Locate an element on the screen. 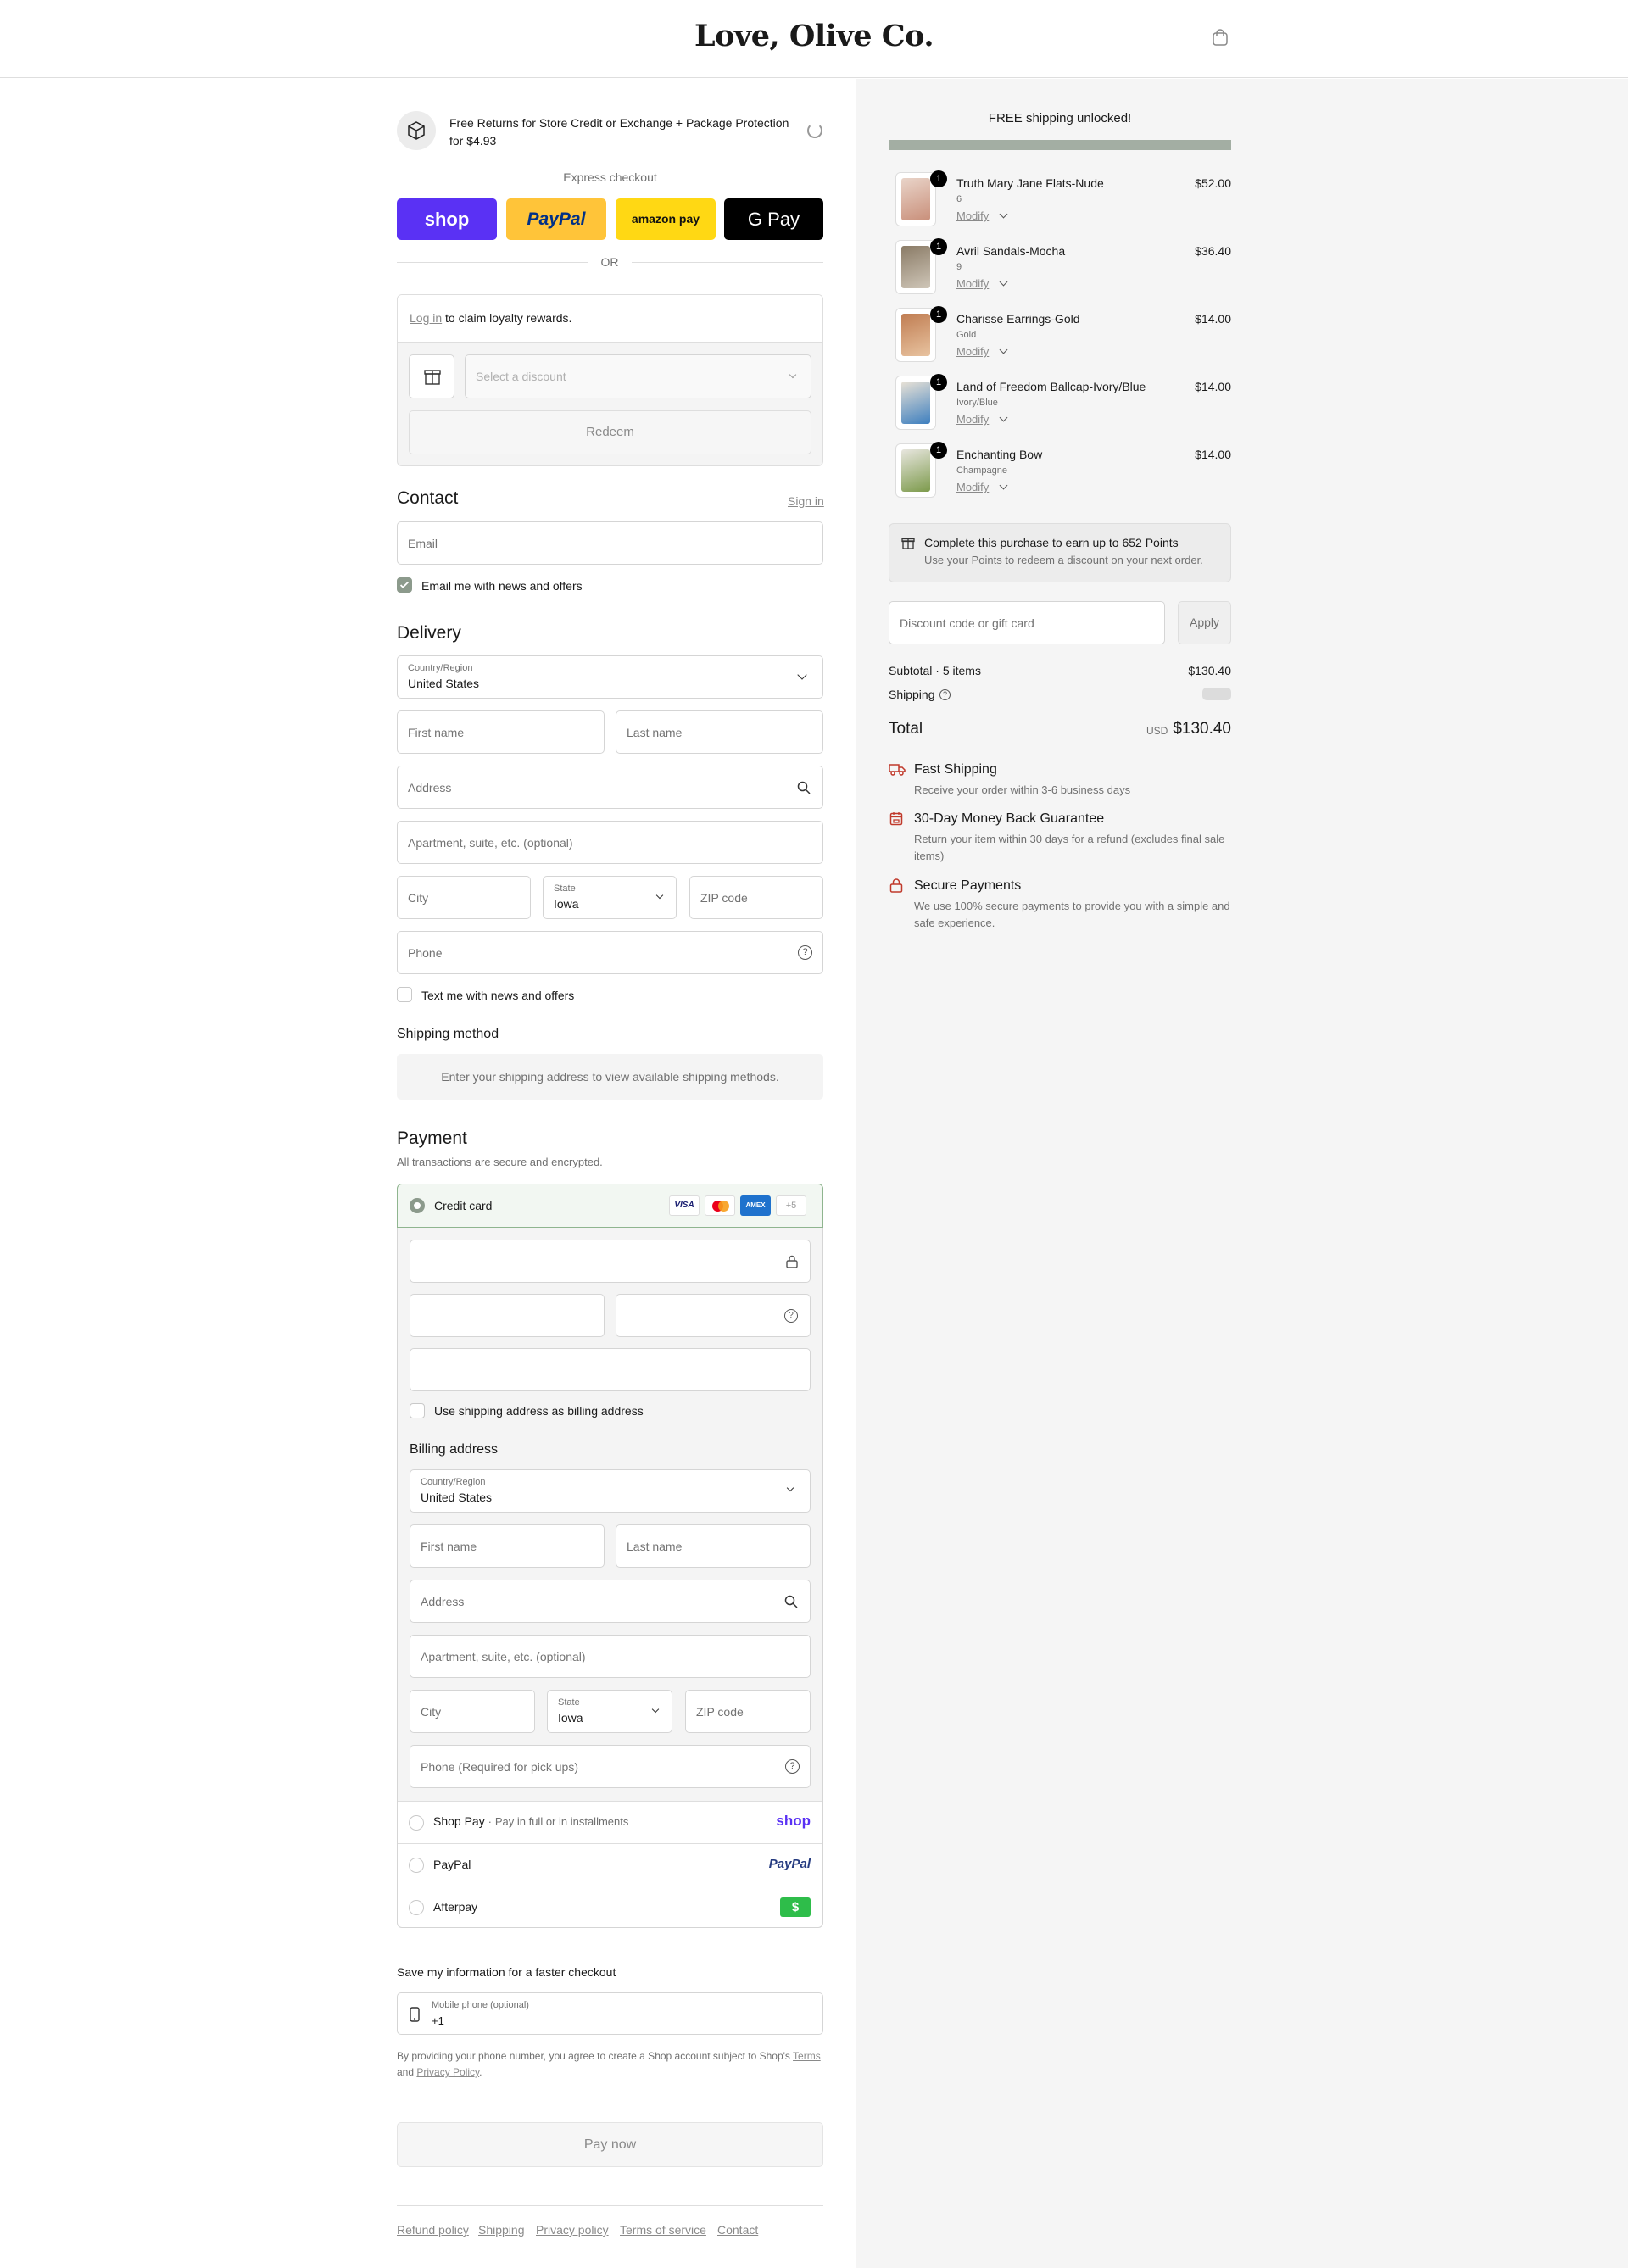 Image resolution: width=1628 pixels, height=2268 pixels. shop-pay-radio is located at coordinates (416, 1823).